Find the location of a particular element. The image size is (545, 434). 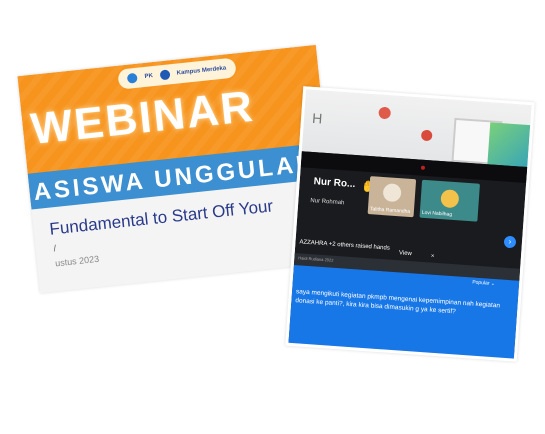

view-button: View is located at coordinates (405, 253).